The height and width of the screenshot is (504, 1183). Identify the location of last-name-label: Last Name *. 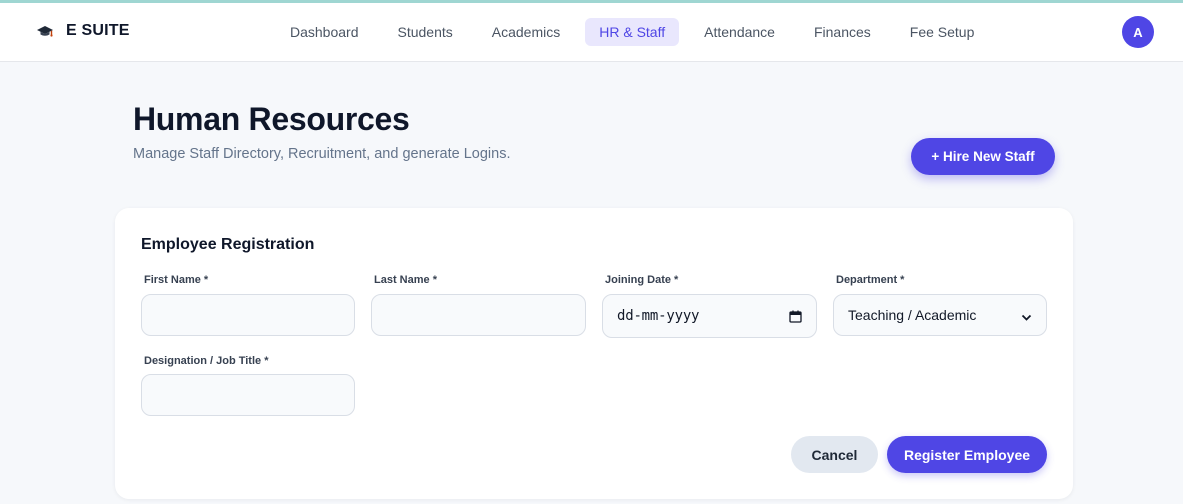
(405, 280).